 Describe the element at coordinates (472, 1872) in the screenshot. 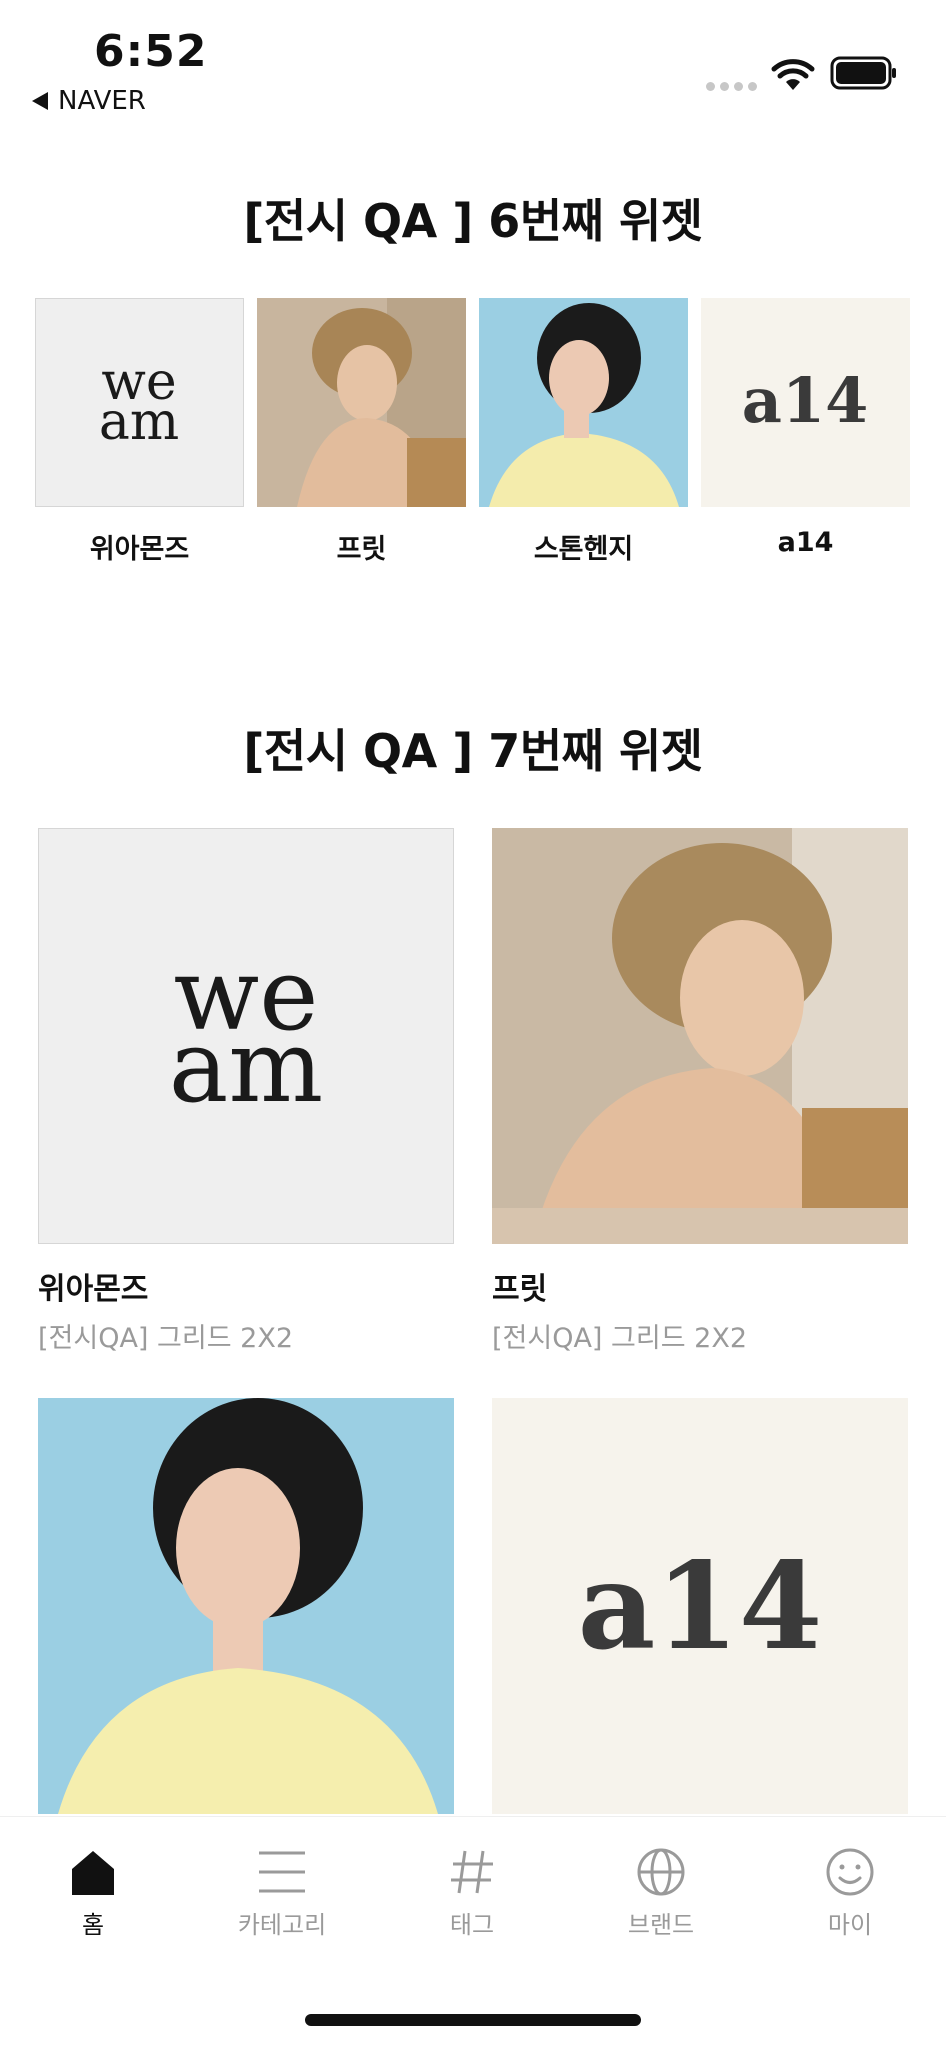

I see `hashtag-icon` at that location.